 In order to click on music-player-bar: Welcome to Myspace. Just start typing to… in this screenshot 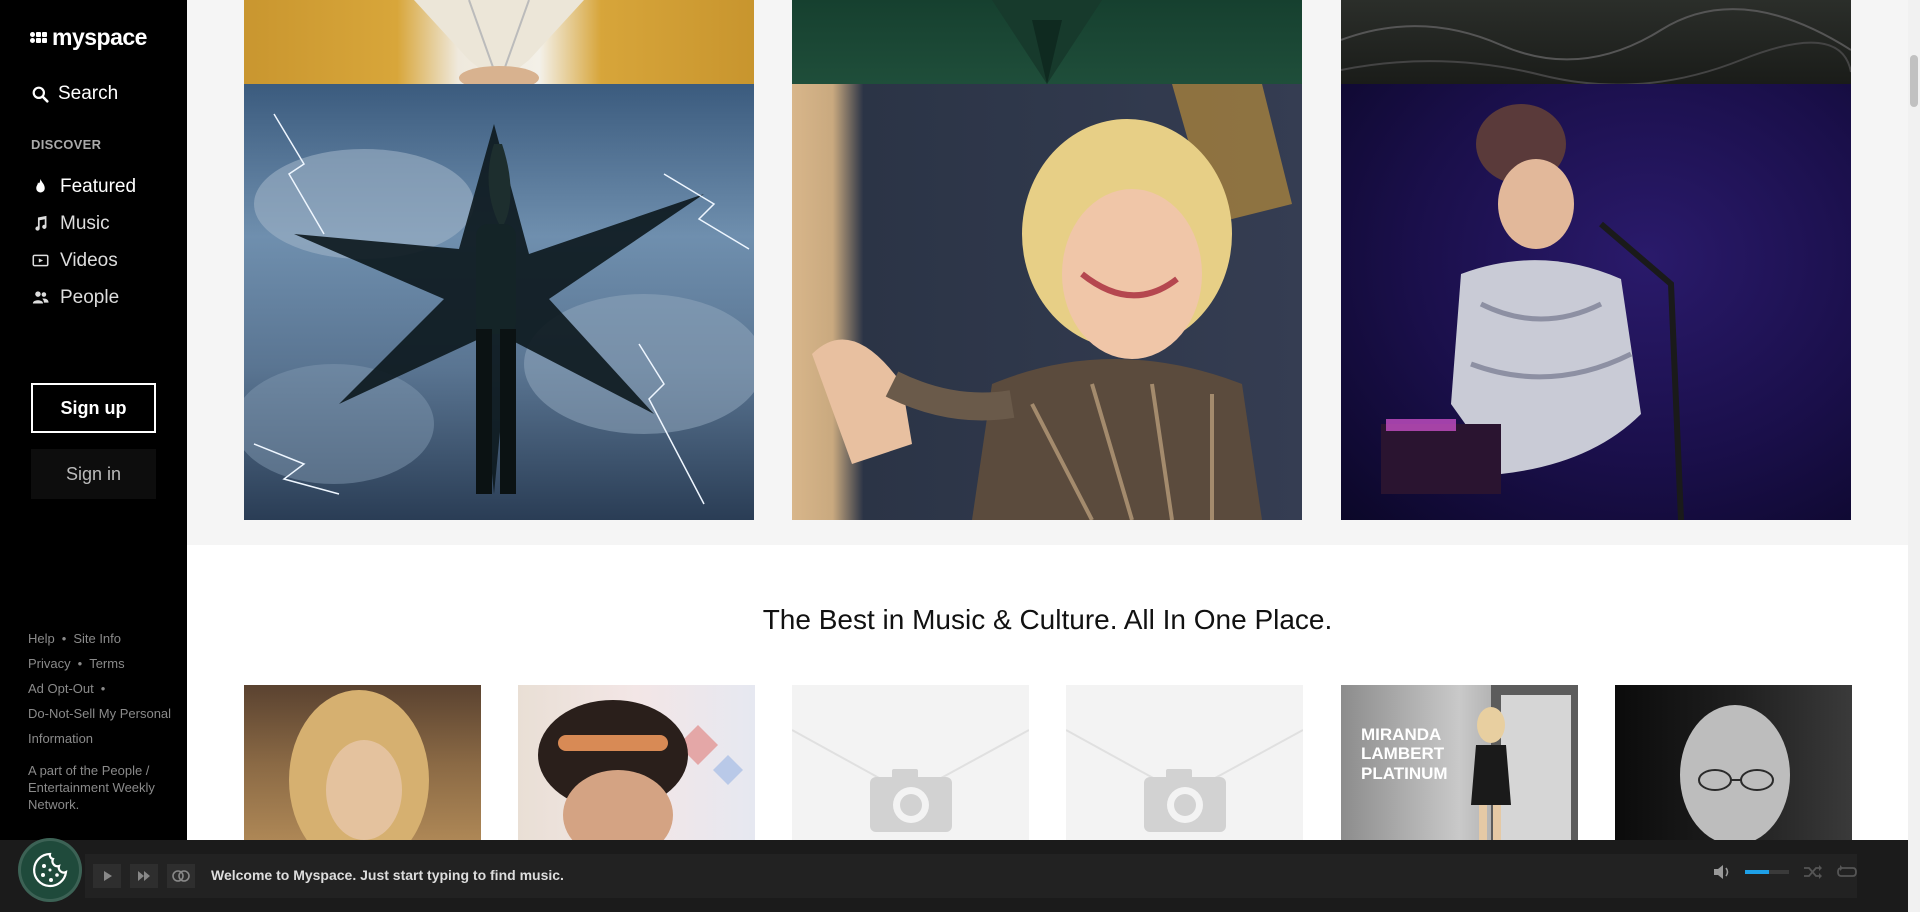, I will do `click(954, 876)`.